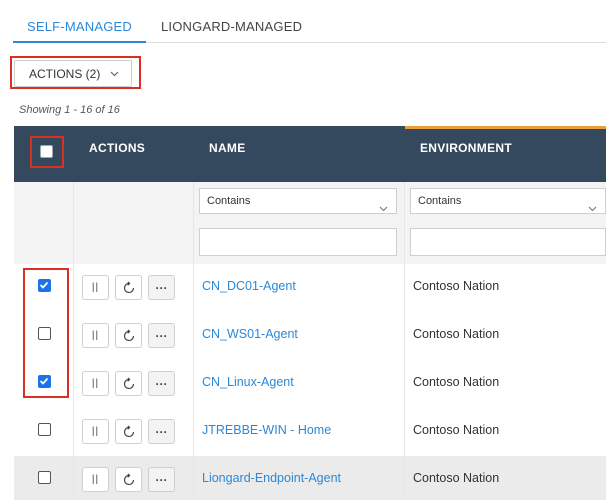 This screenshot has width=606, height=500. What do you see at coordinates (248, 382) in the screenshot?
I see `agent-name-link: CN_Linux-Agent` at bounding box center [248, 382].